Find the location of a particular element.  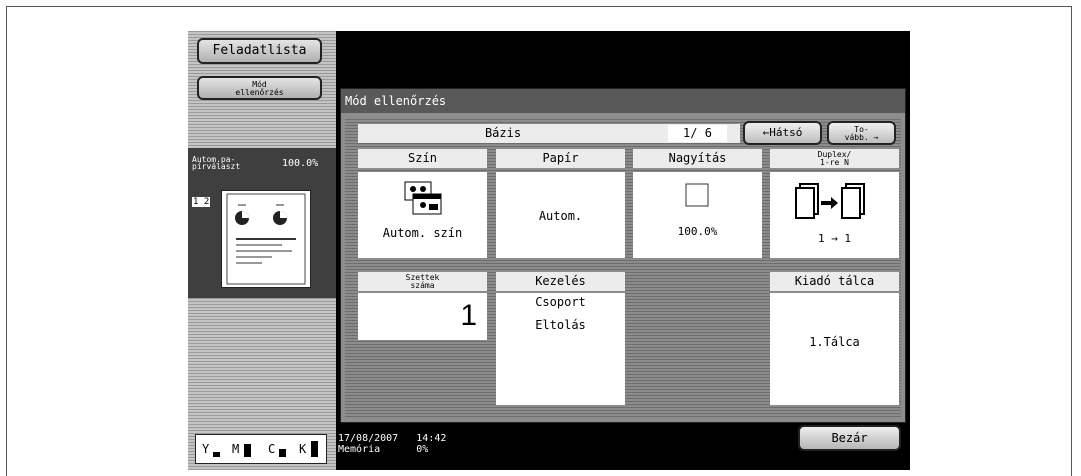

task-list-label: Feladatlista is located at coordinates (259, 50).